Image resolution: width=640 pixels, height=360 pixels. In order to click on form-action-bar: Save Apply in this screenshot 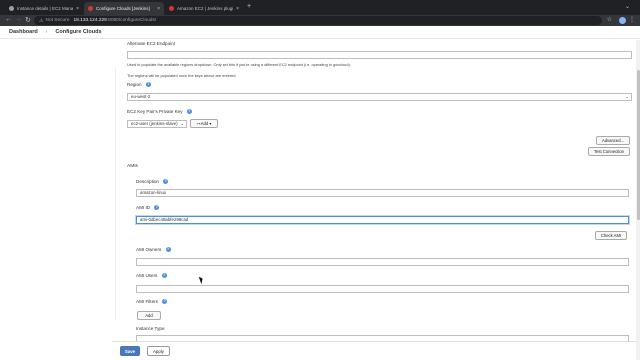, I will do `click(374, 350)`.